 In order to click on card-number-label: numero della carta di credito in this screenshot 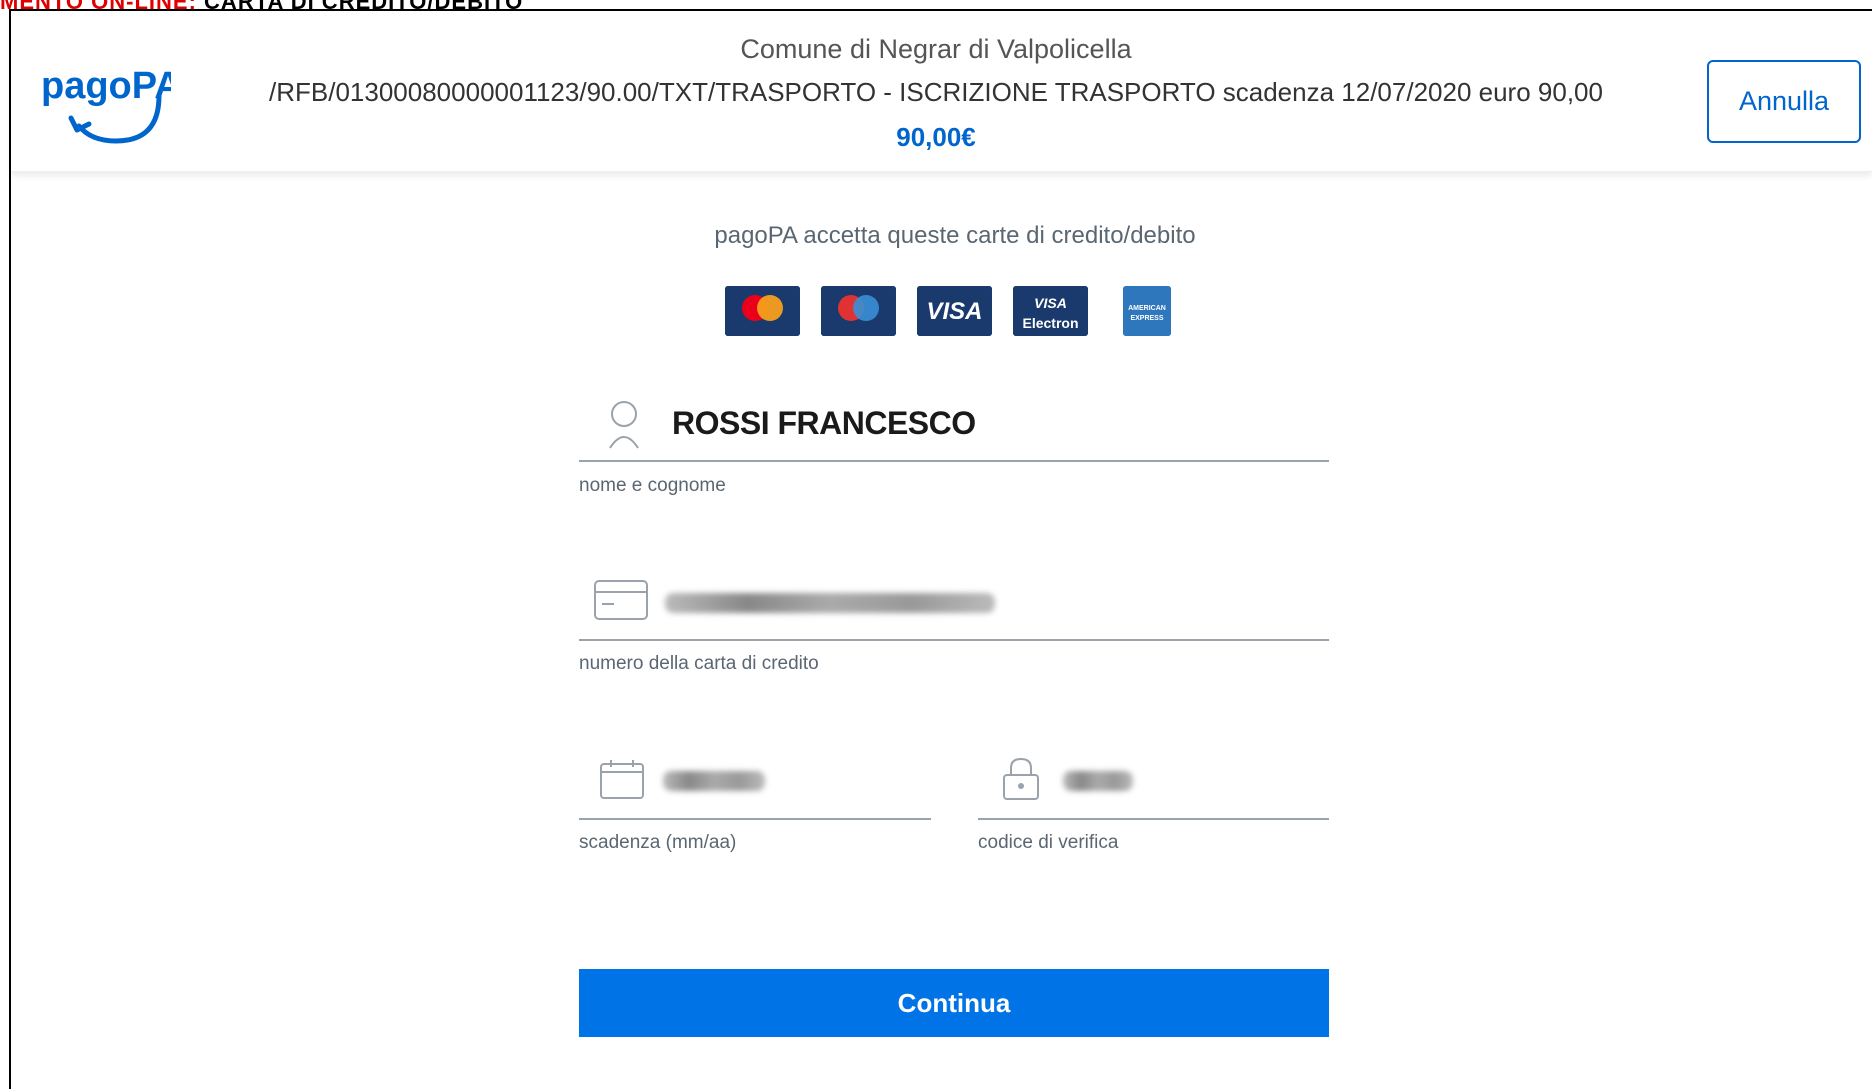, I will do `click(699, 663)`.